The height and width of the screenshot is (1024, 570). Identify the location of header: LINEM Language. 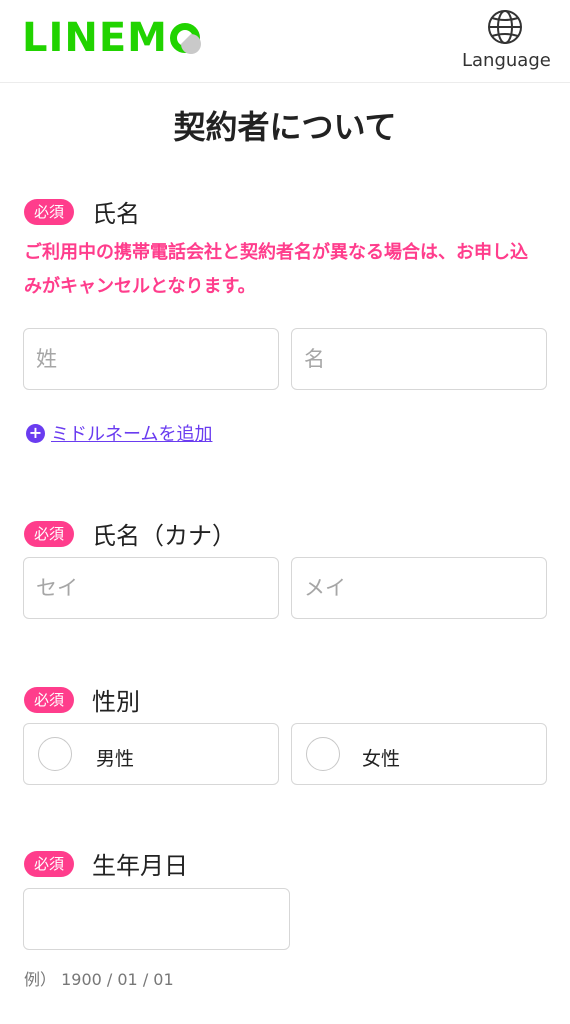
(285, 41).